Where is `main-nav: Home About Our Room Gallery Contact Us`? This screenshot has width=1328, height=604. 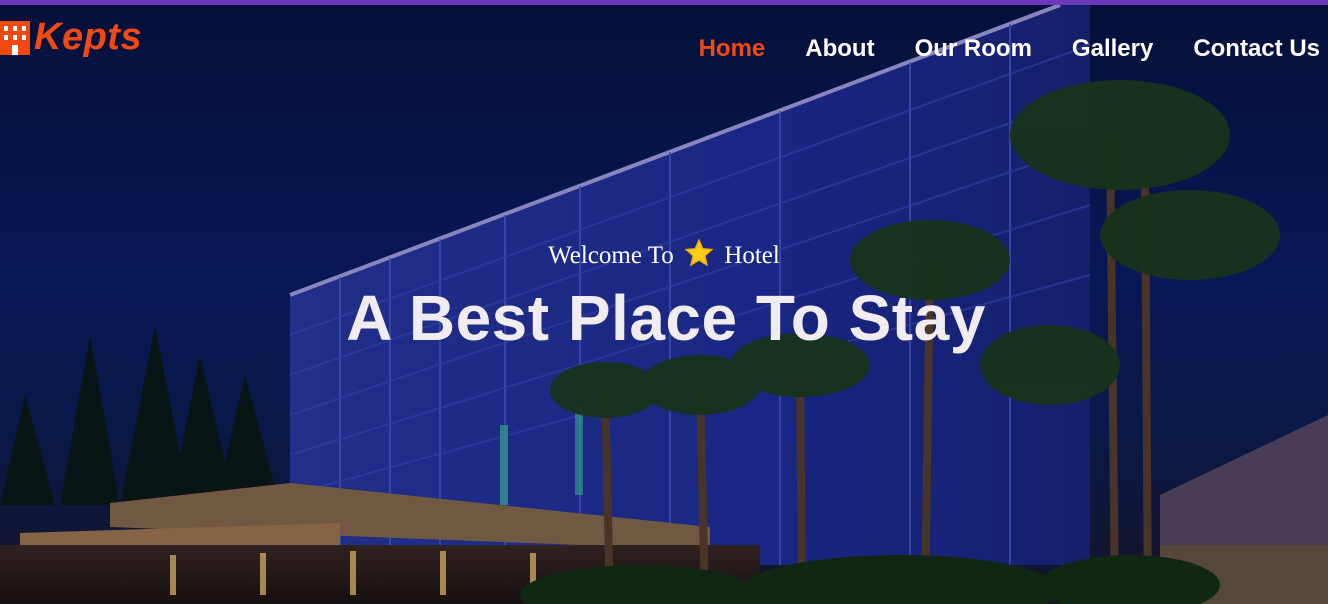 main-nav: Home About Our Room Gallery Contact Us is located at coordinates (989, 49).